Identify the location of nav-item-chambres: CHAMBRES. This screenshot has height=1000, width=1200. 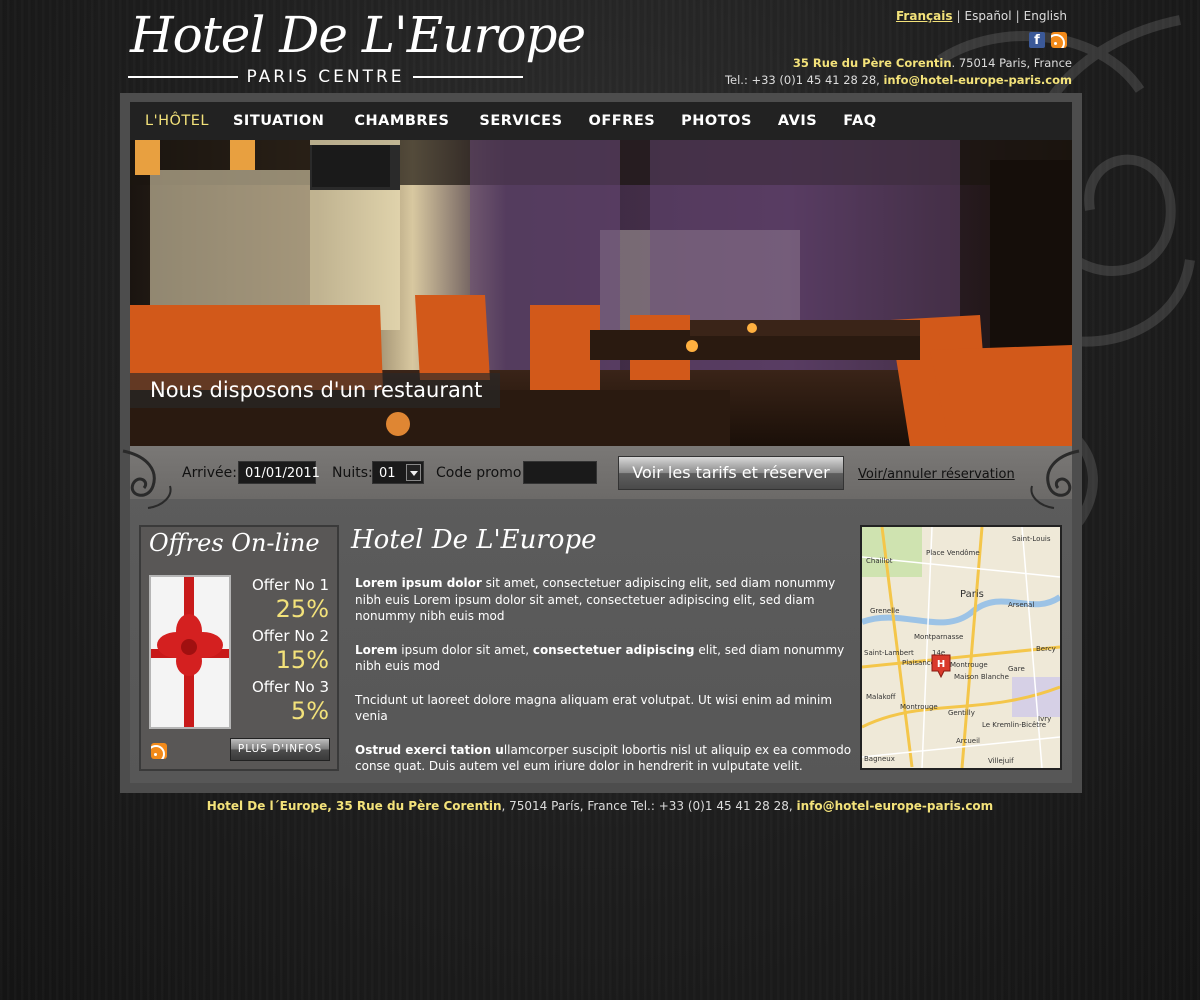
(401, 121).